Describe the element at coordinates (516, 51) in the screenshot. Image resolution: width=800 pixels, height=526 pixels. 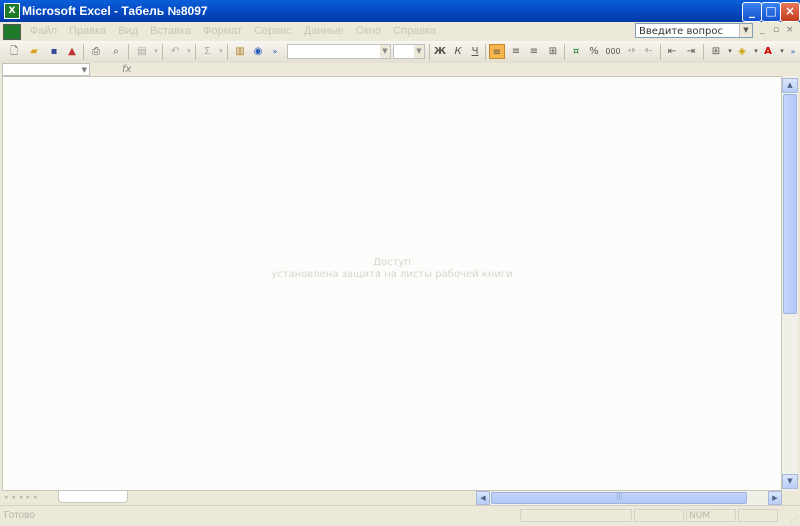
I see `align-center-icon: ≡` at that location.